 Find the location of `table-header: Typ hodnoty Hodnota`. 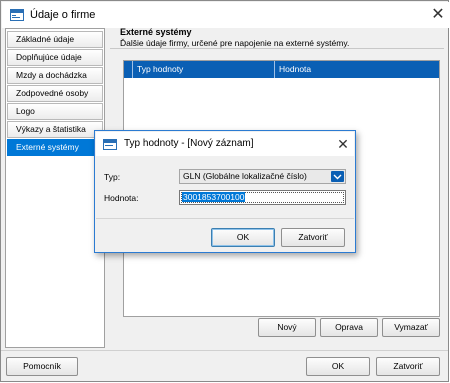

table-header: Typ hodnoty Hodnota is located at coordinates (281, 69).